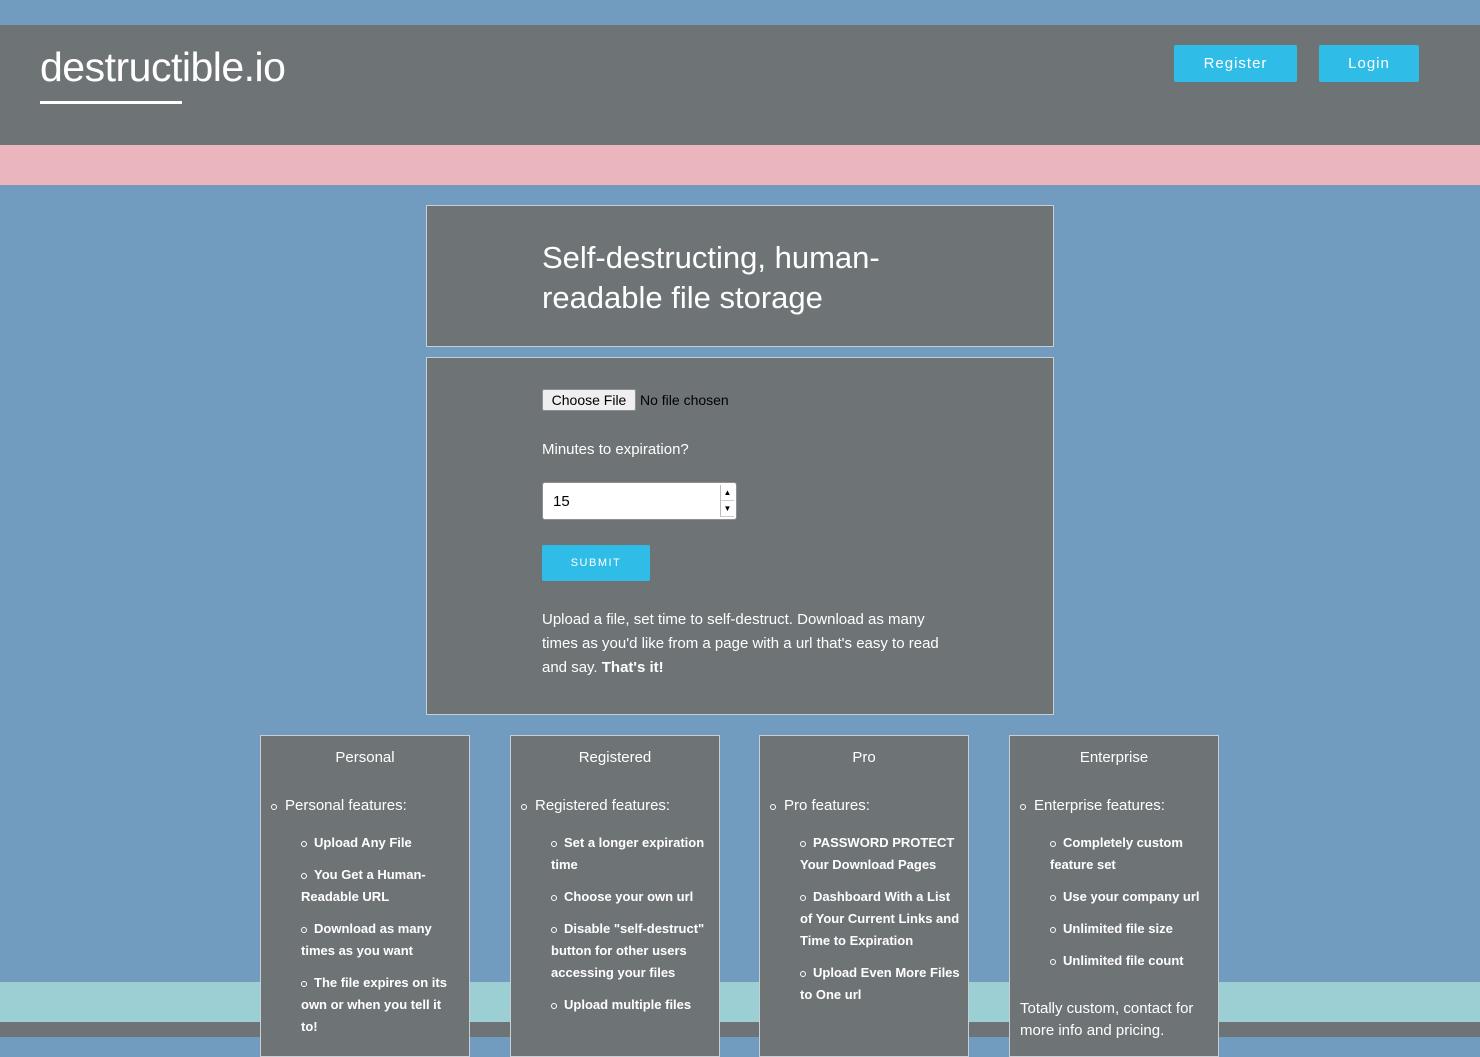 The height and width of the screenshot is (1057, 1480). I want to click on feature-text: You Get a Human-Readable URL, so click(363, 885).